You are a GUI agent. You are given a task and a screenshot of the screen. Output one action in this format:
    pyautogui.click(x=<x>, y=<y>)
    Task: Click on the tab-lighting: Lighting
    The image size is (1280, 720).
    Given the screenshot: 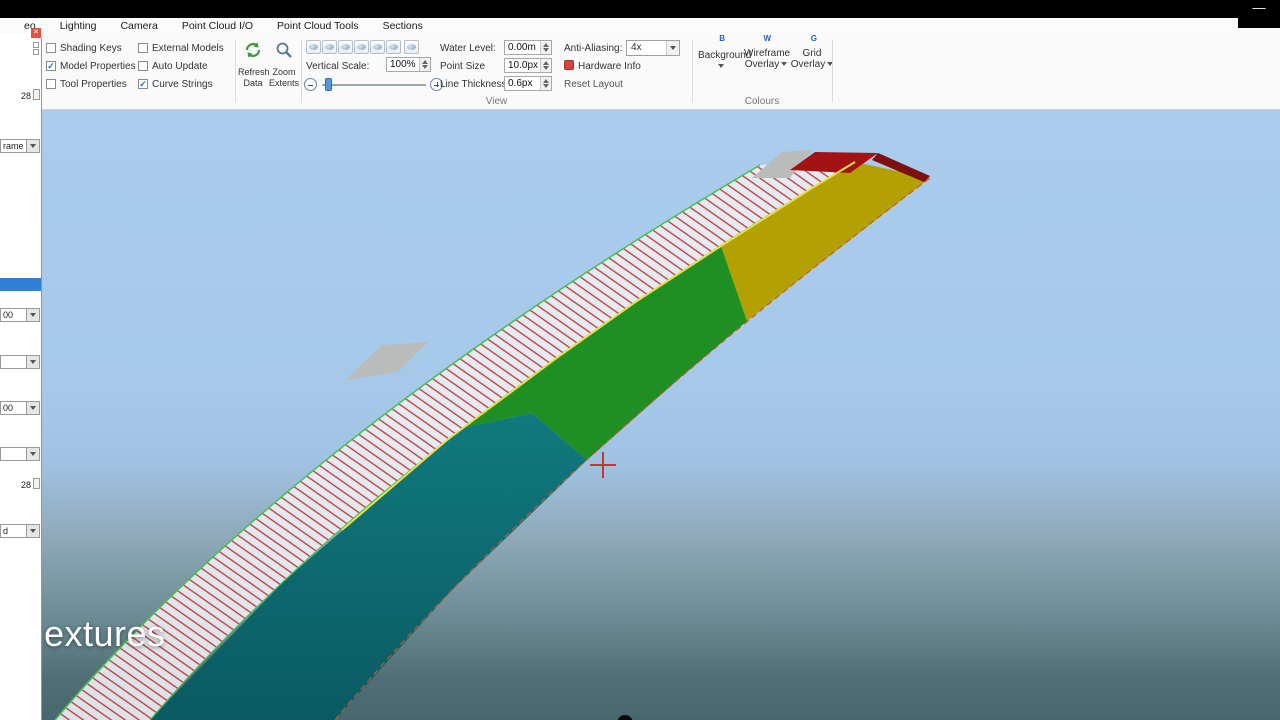 What is the action you would take?
    pyautogui.click(x=78, y=26)
    